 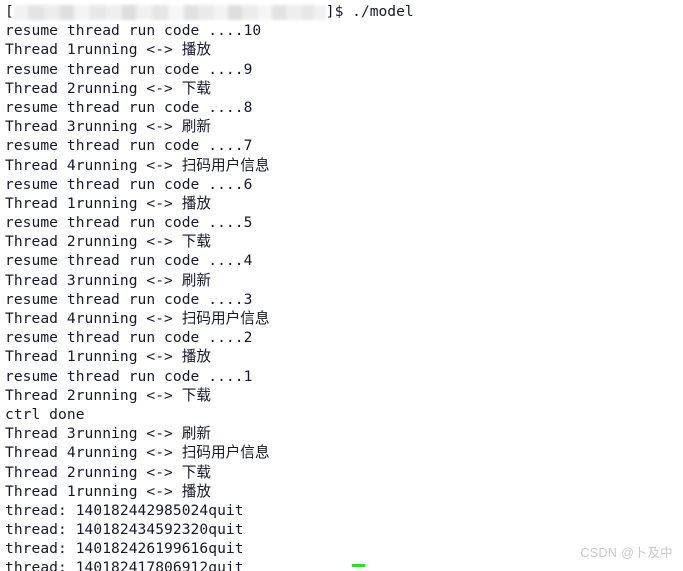 I want to click on terminal-cursor, so click(x=358, y=565).